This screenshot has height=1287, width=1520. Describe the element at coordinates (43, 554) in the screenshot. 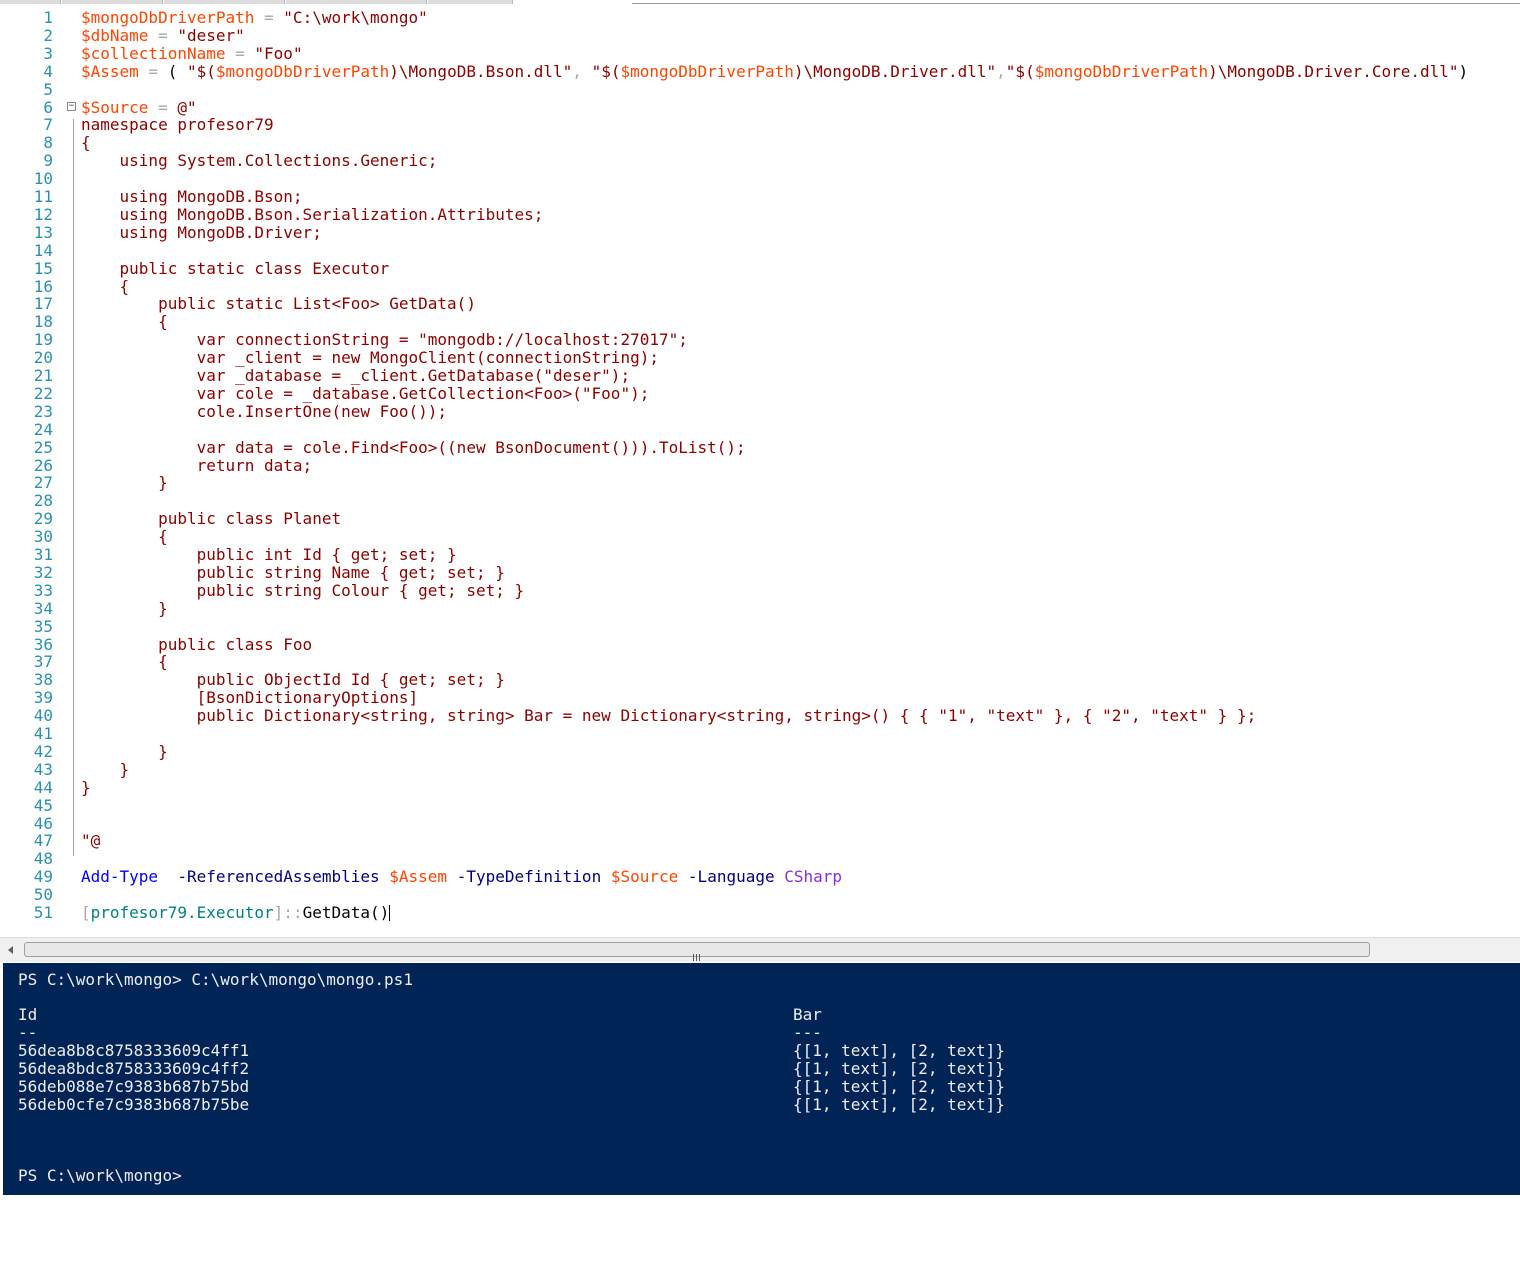

I see `line-number: 31` at that location.